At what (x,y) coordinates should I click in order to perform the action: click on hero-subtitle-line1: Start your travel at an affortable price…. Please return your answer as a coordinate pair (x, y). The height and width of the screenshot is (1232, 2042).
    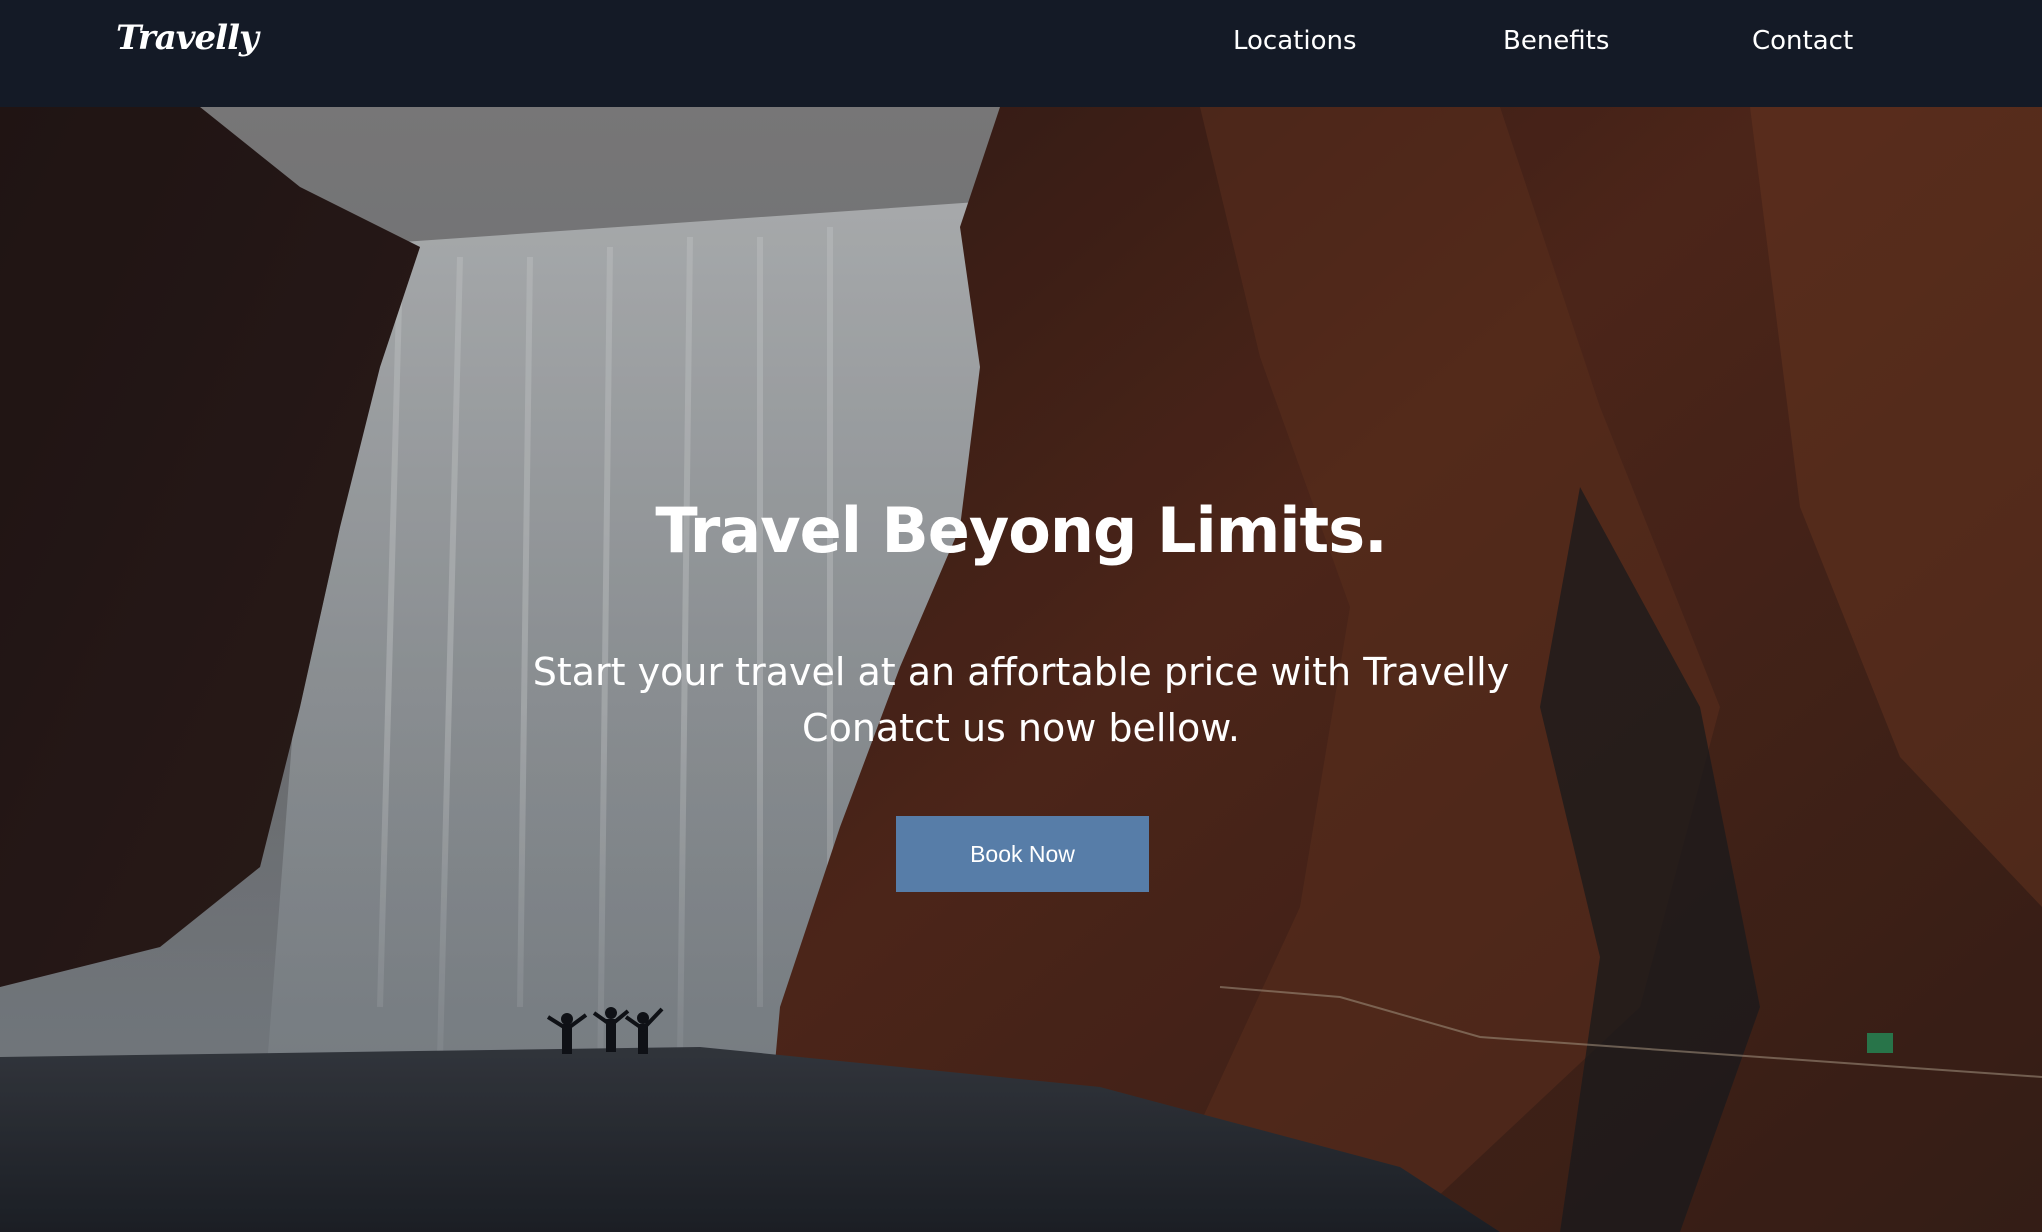
    Looking at the image, I should click on (1021, 672).